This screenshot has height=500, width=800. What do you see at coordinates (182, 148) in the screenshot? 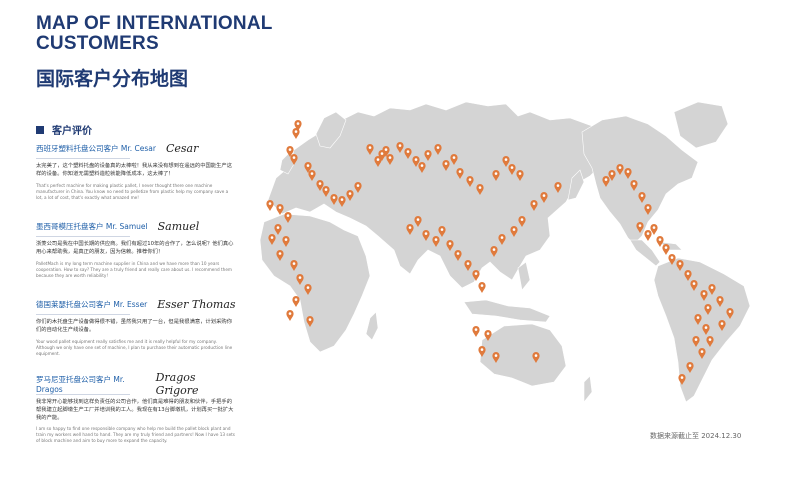
I see `review-signature: Cesar` at bounding box center [182, 148].